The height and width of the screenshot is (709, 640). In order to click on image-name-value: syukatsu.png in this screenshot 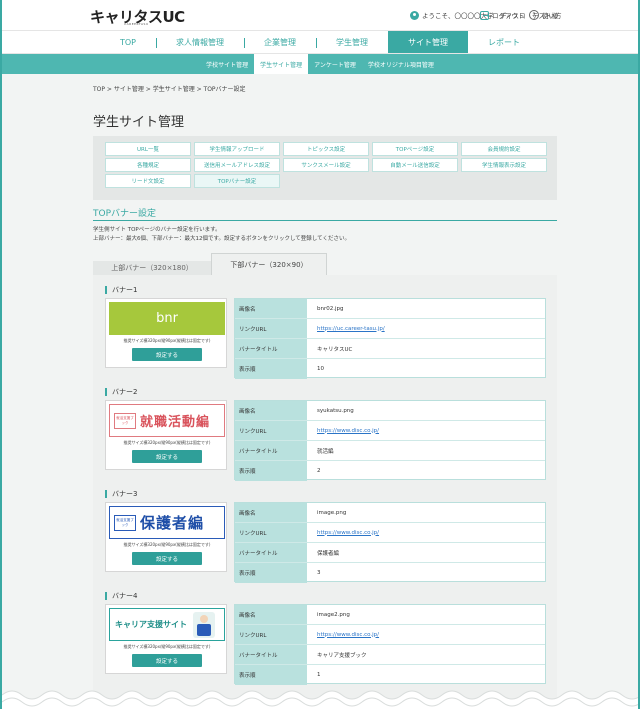, I will do `click(335, 410)`.